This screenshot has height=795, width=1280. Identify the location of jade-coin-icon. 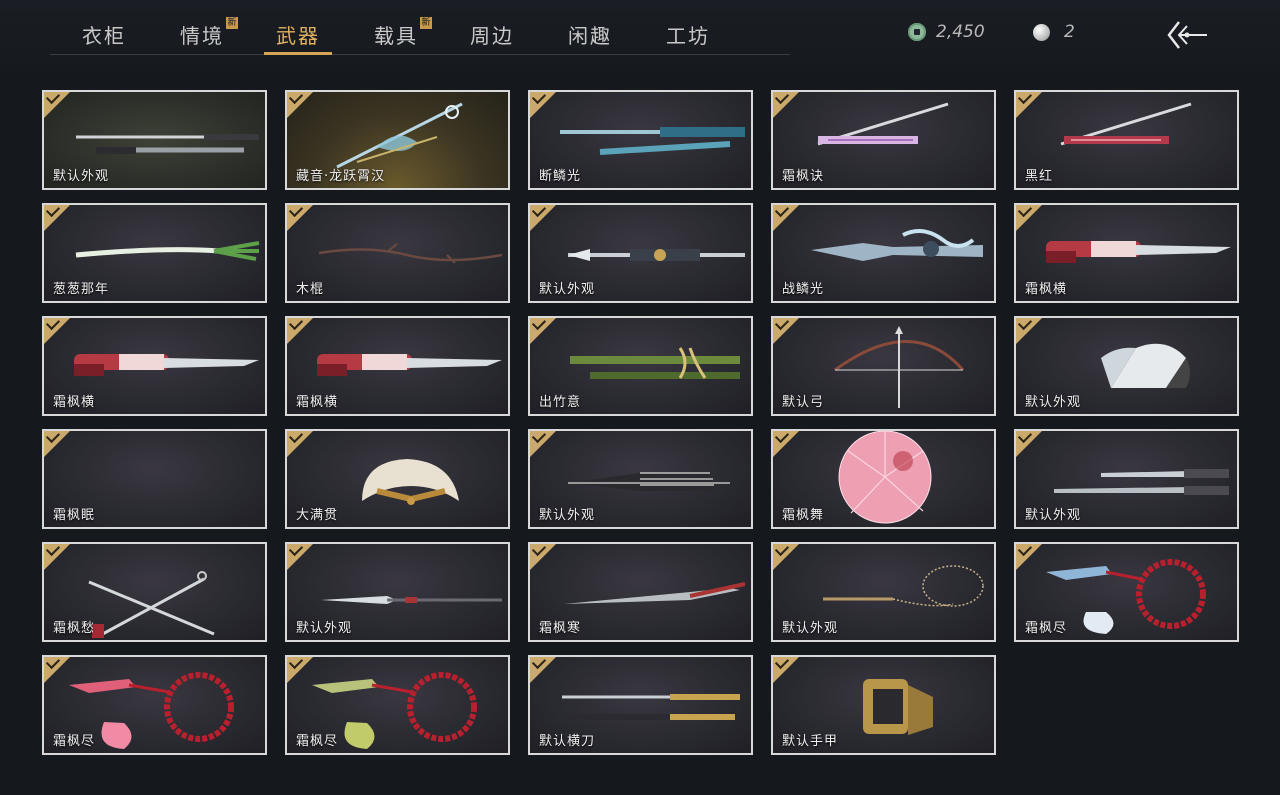
(917, 32).